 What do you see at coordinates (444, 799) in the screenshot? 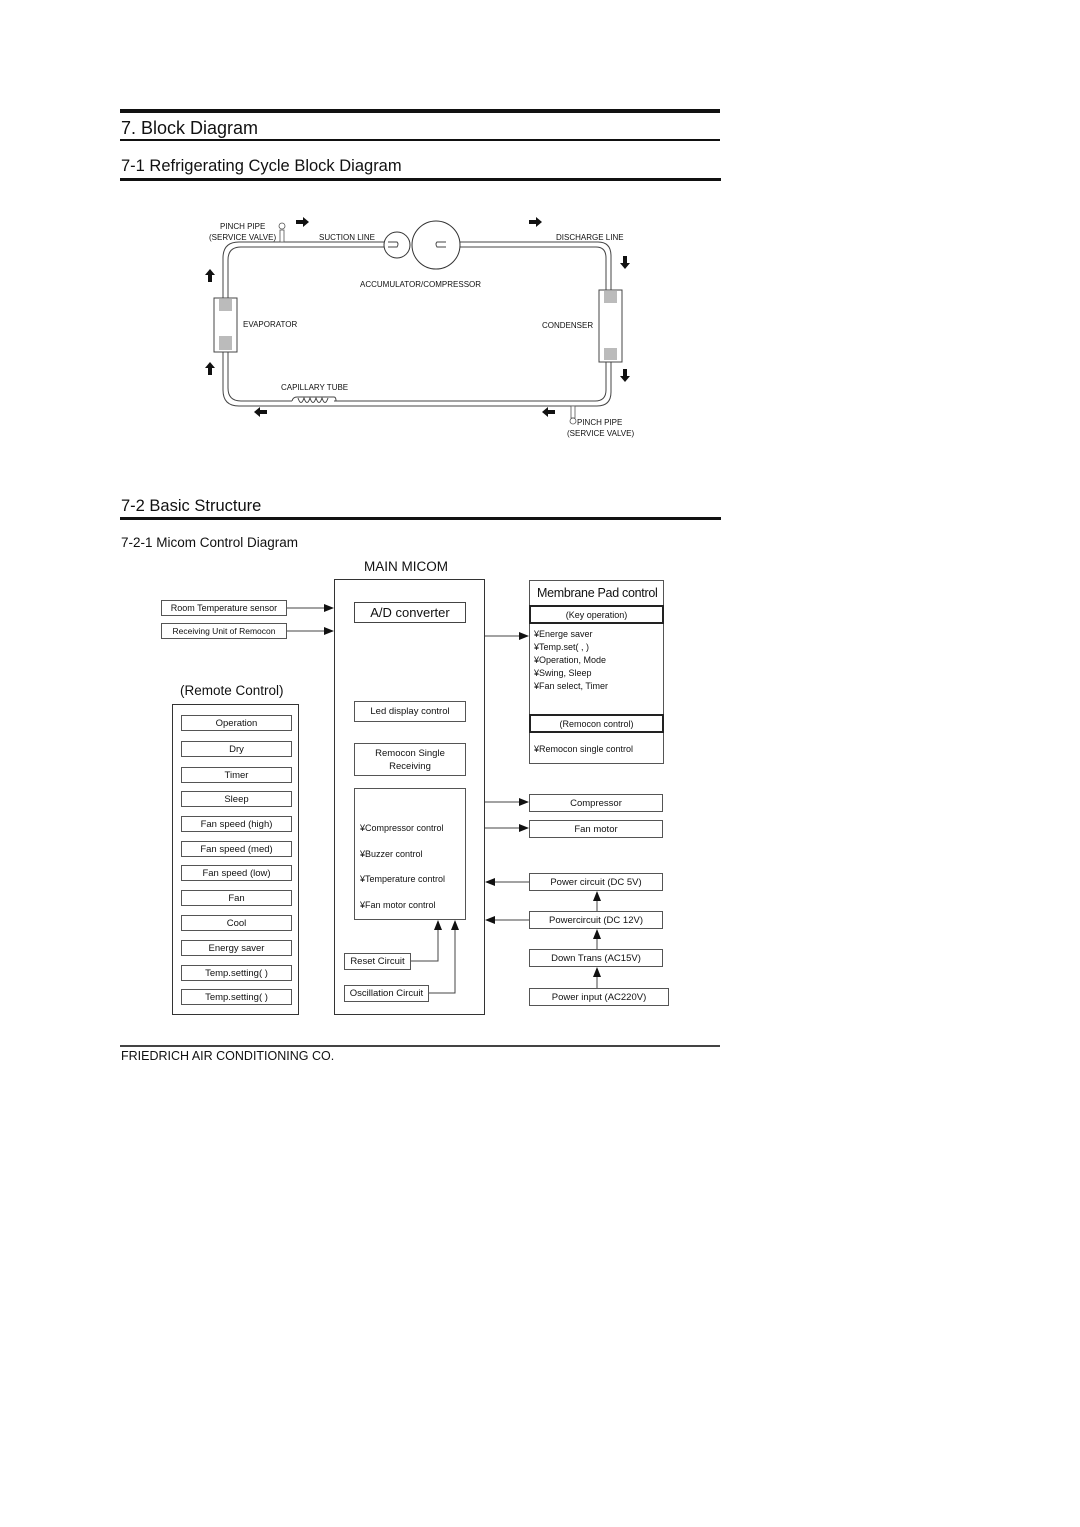
I see `micom-connectors` at bounding box center [444, 799].